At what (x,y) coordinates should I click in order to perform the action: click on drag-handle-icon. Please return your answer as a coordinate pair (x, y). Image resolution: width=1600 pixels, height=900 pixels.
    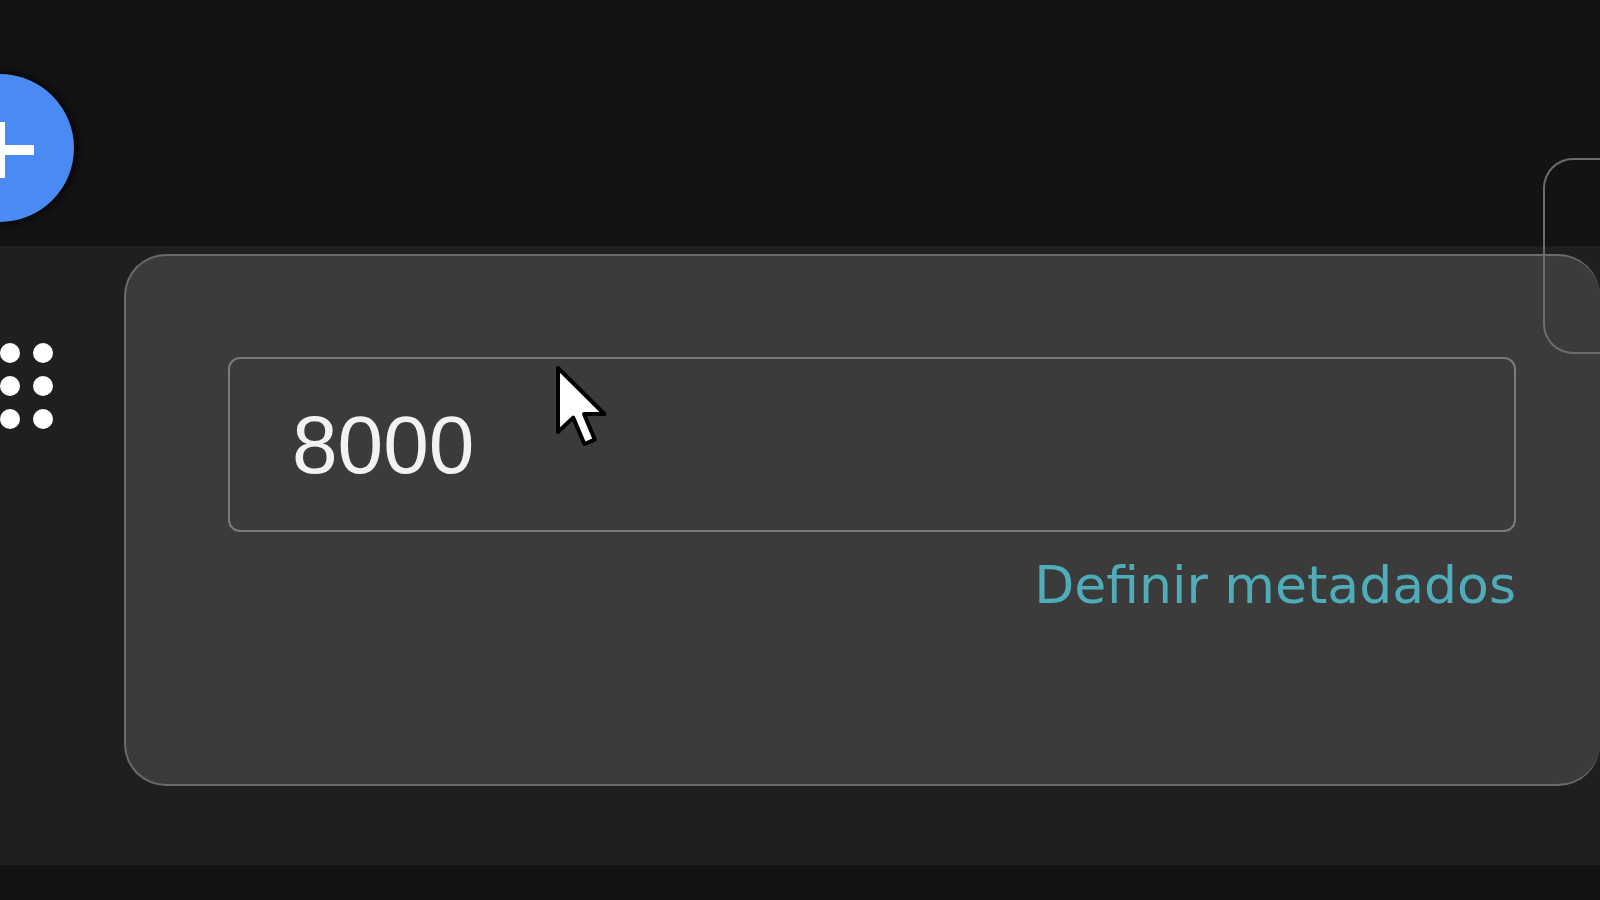
    Looking at the image, I should click on (26, 386).